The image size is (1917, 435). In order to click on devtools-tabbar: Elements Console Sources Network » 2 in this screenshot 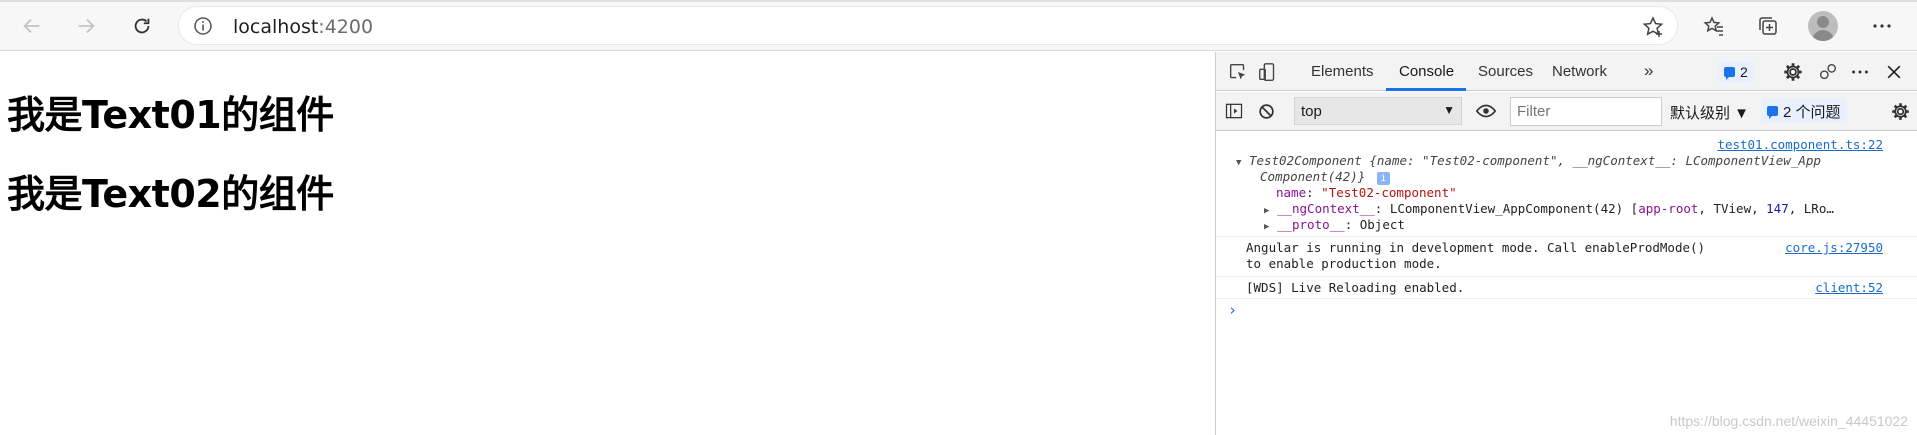, I will do `click(1566, 71)`.